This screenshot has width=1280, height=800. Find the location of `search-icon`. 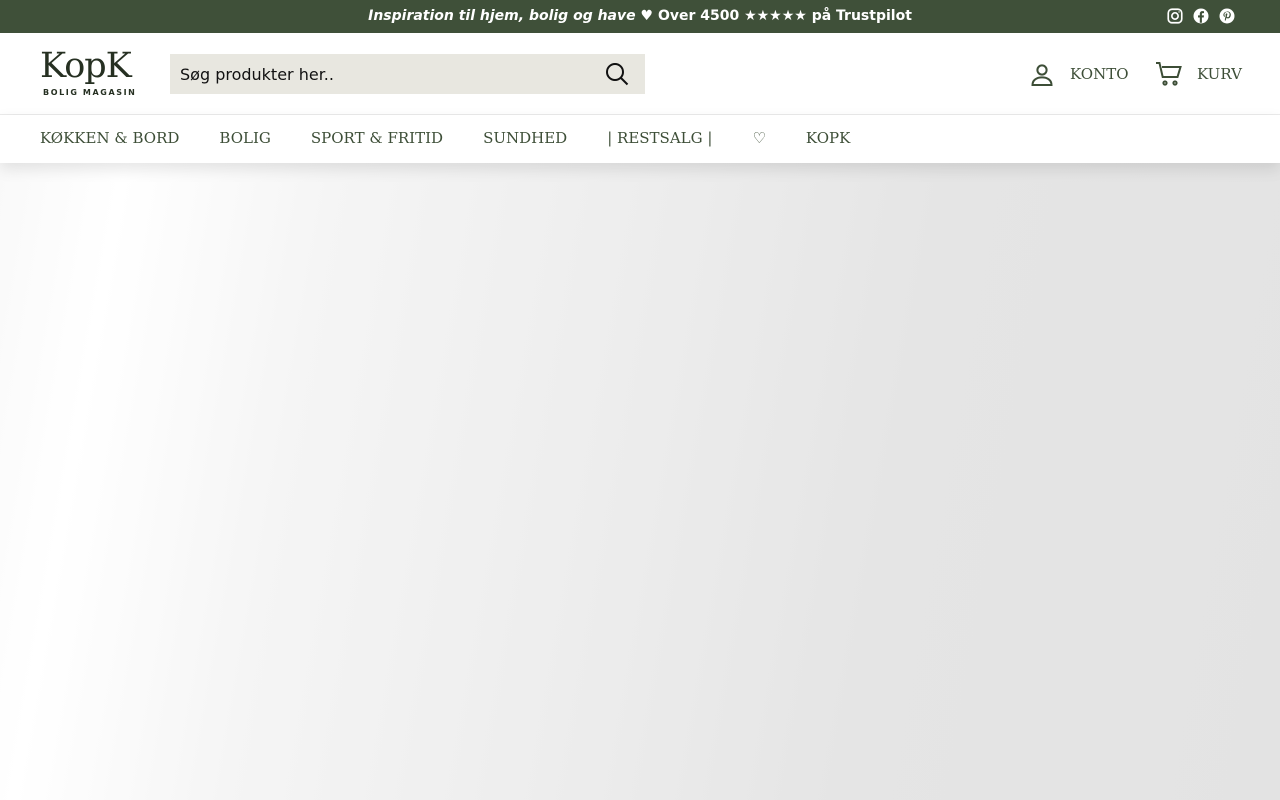

search-icon is located at coordinates (617, 74).